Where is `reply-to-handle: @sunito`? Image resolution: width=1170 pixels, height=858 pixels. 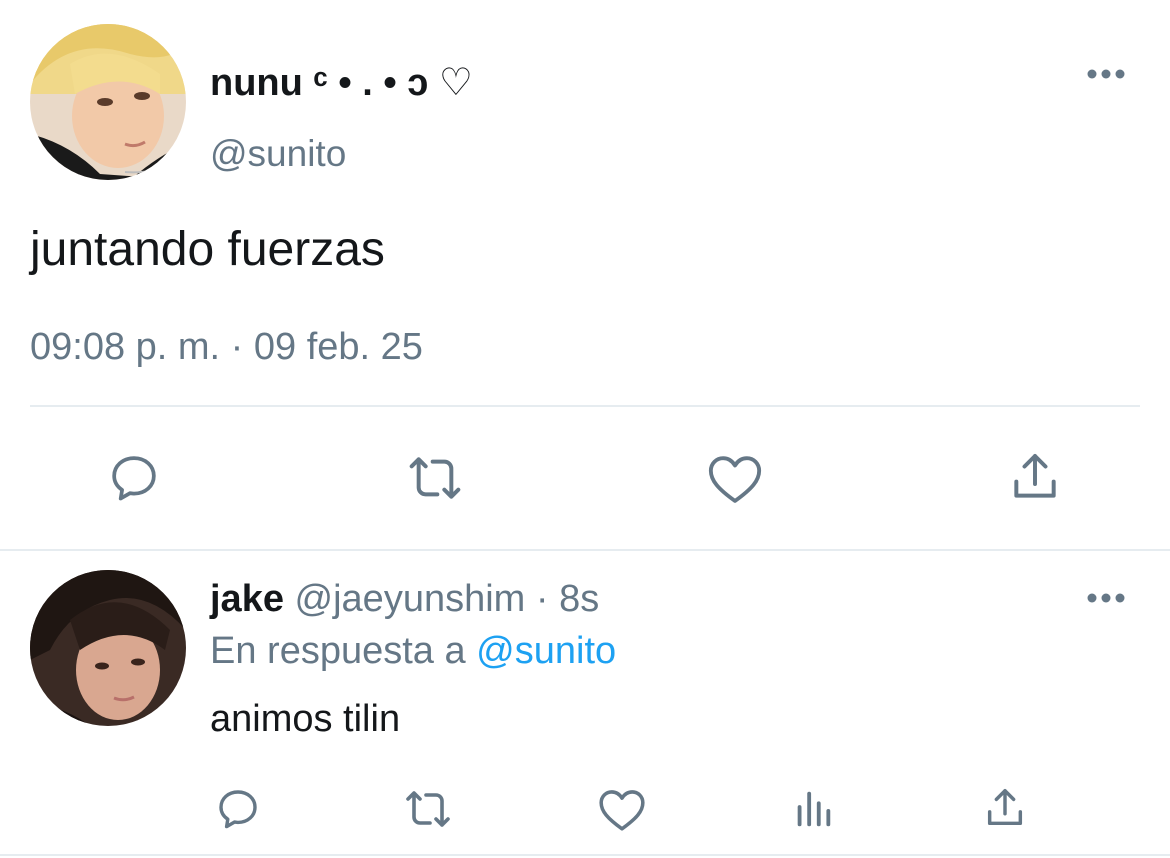 reply-to-handle: @sunito is located at coordinates (546, 651).